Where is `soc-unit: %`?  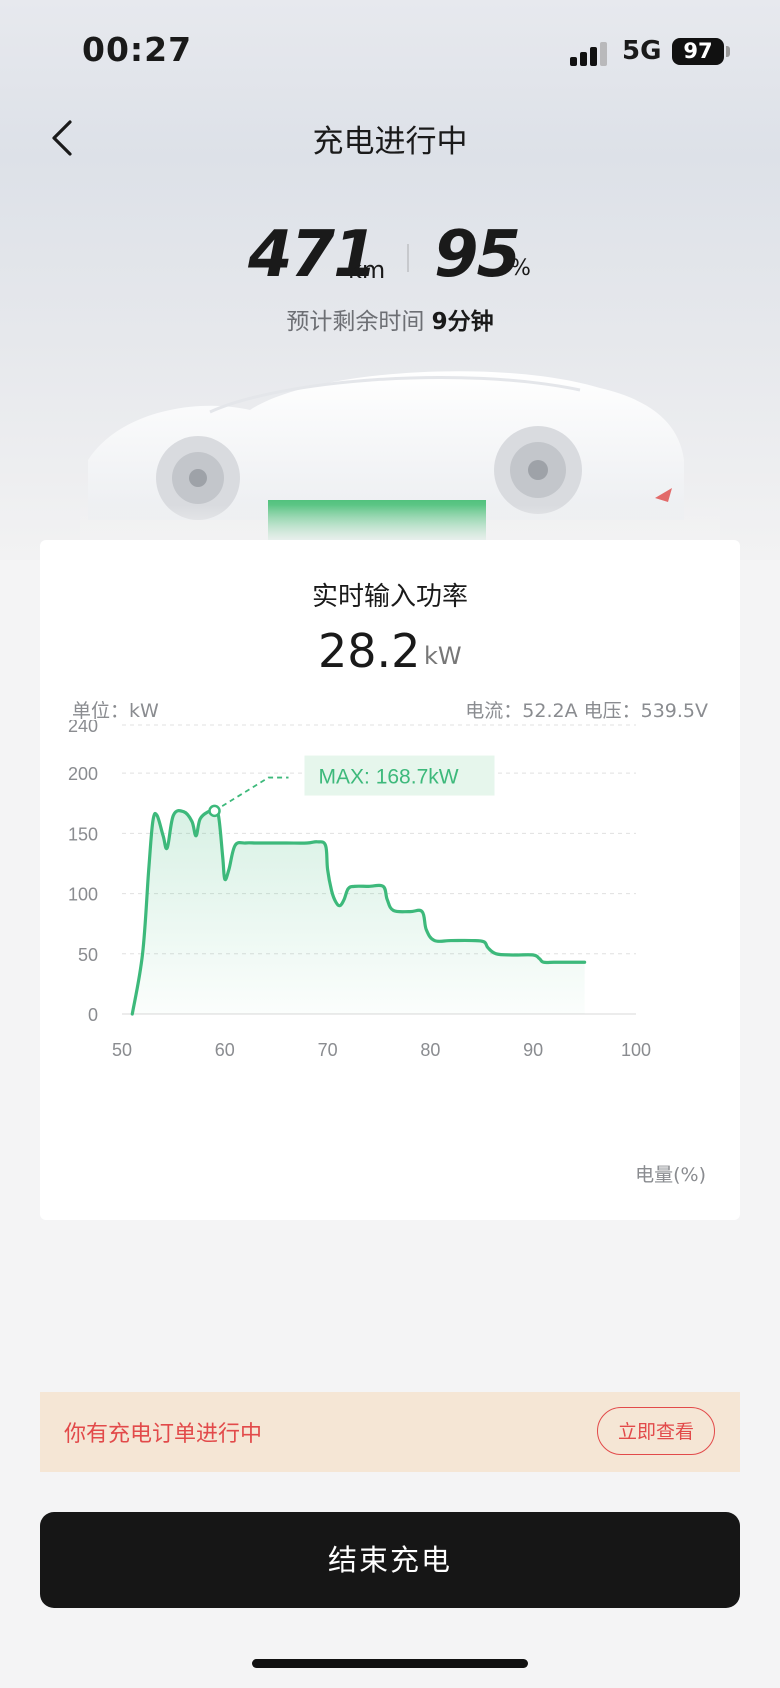 soc-unit: % is located at coordinates (520, 268).